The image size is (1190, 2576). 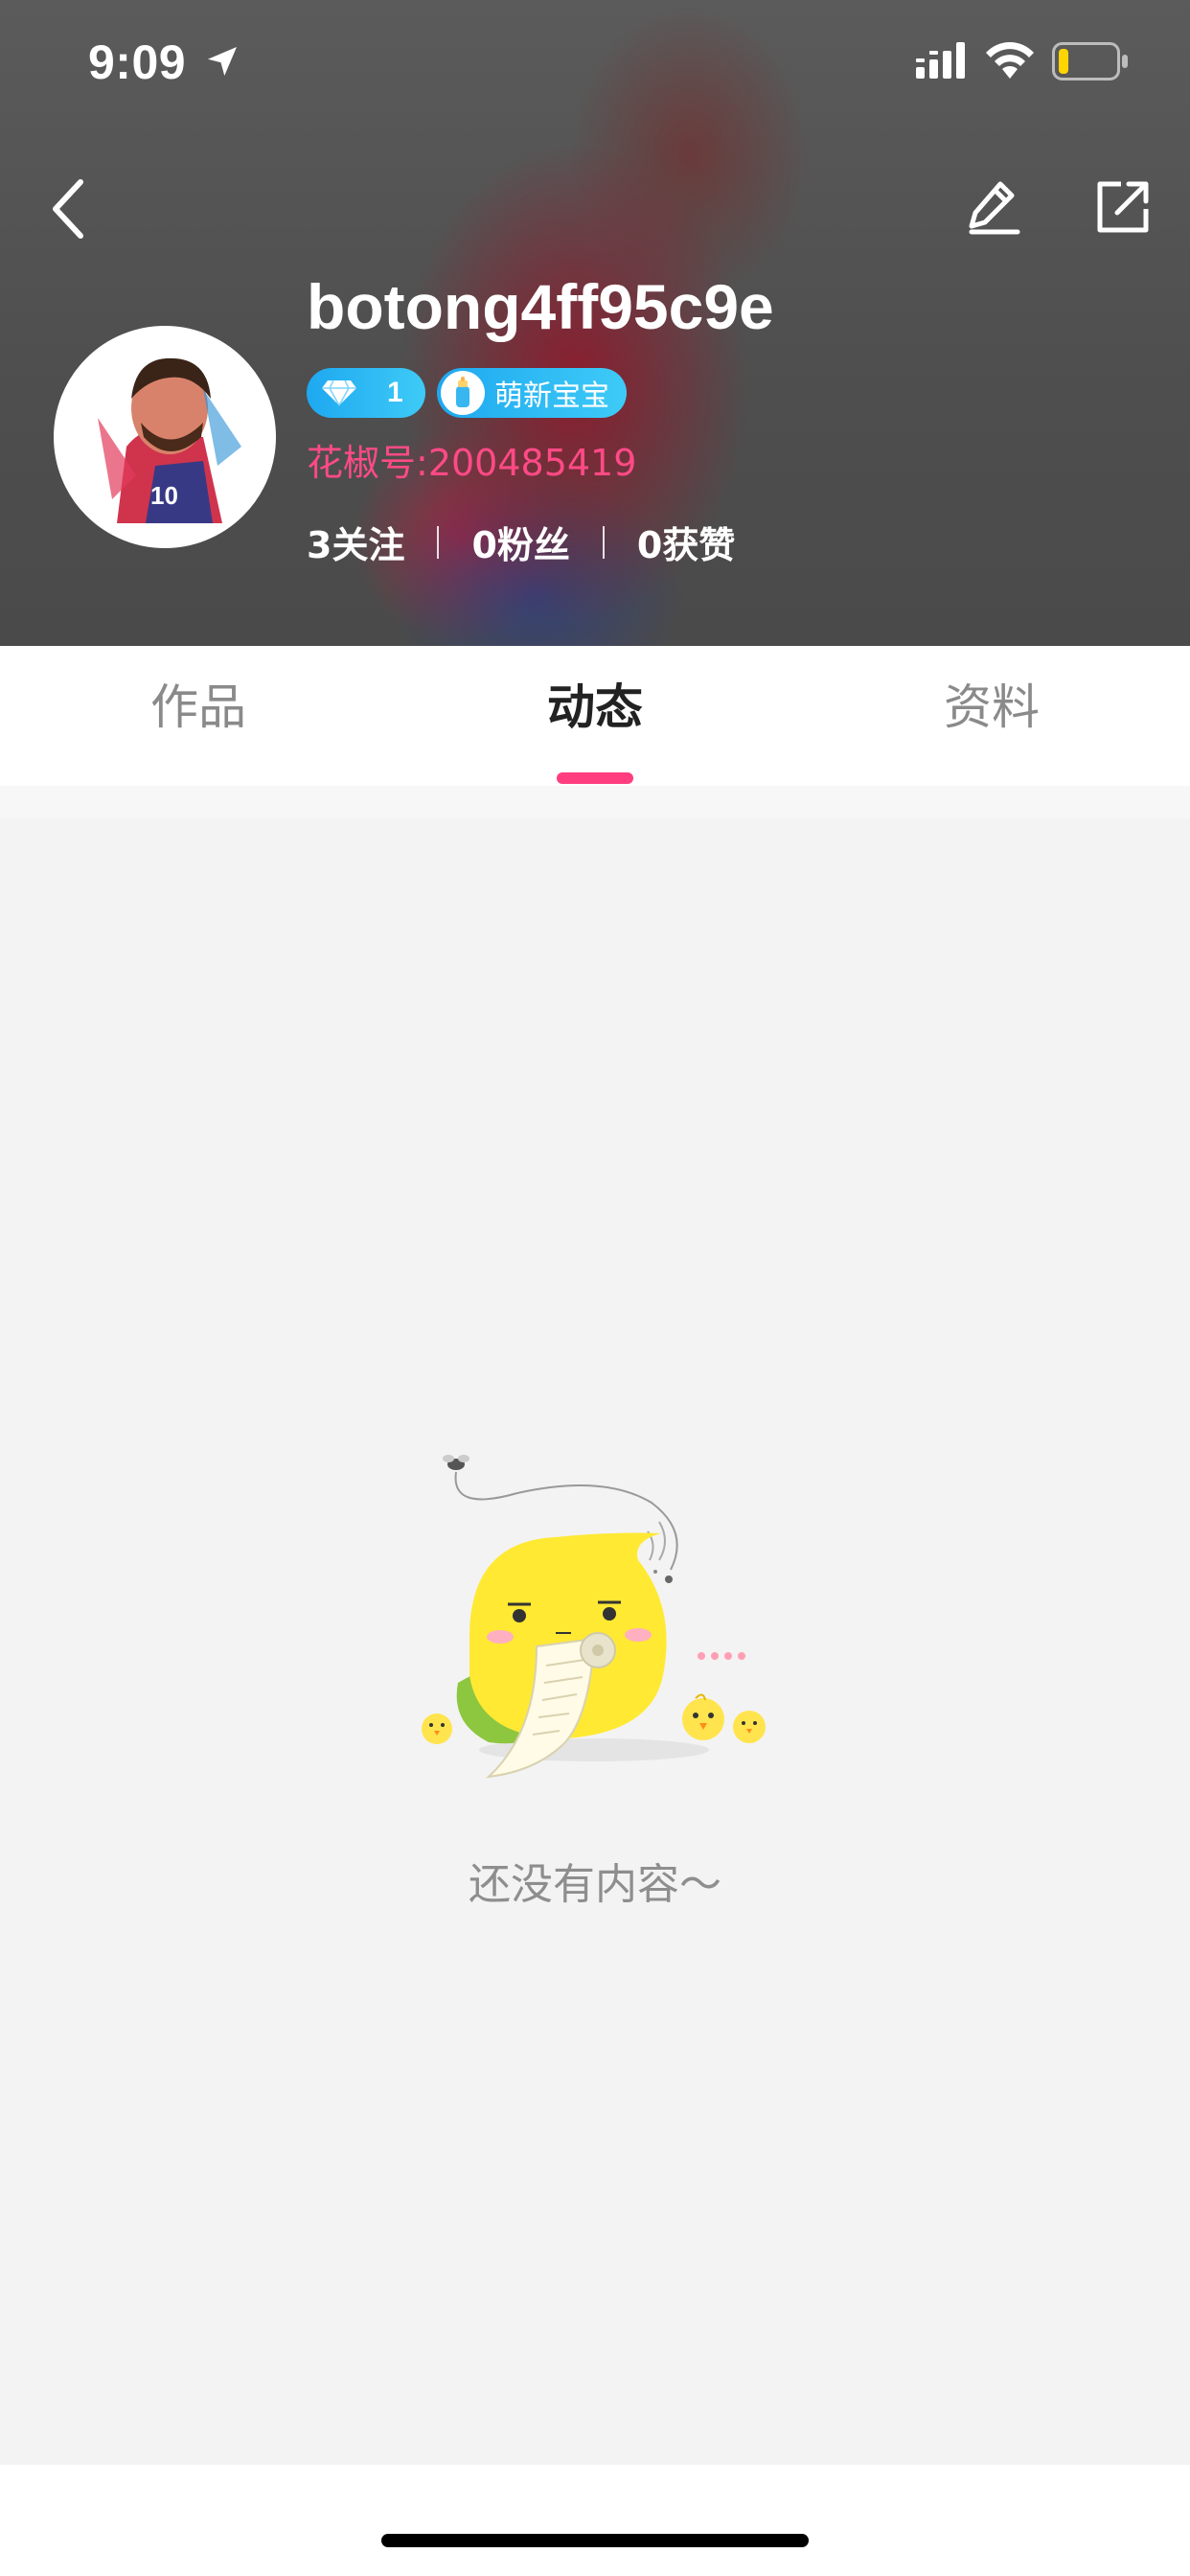 What do you see at coordinates (532, 463) in the screenshot?
I see `user-id-value: 200485419` at bounding box center [532, 463].